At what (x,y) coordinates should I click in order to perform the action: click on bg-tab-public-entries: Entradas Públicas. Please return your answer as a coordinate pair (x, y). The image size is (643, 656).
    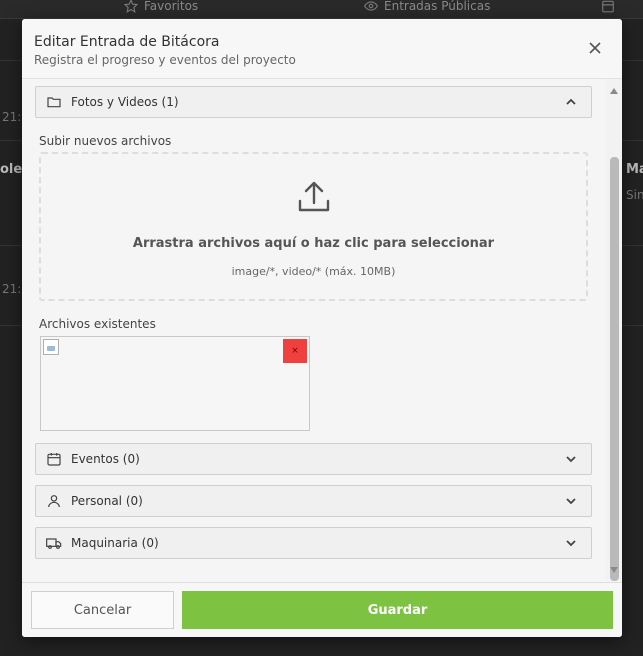
    Looking at the image, I should click on (427, 8).